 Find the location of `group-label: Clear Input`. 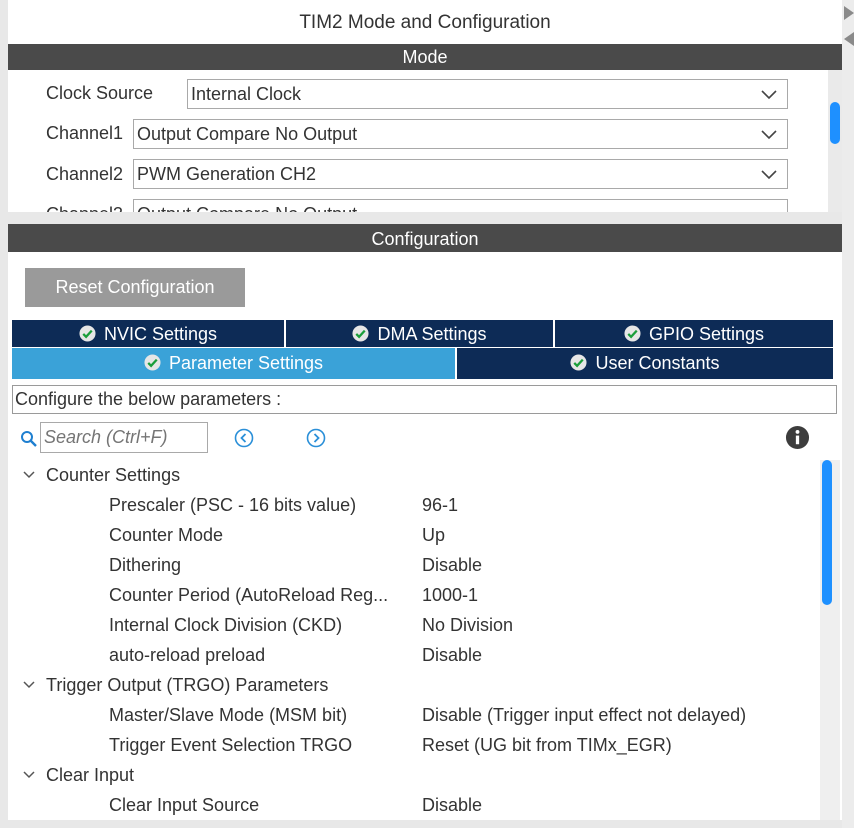

group-label: Clear Input is located at coordinates (90, 775).